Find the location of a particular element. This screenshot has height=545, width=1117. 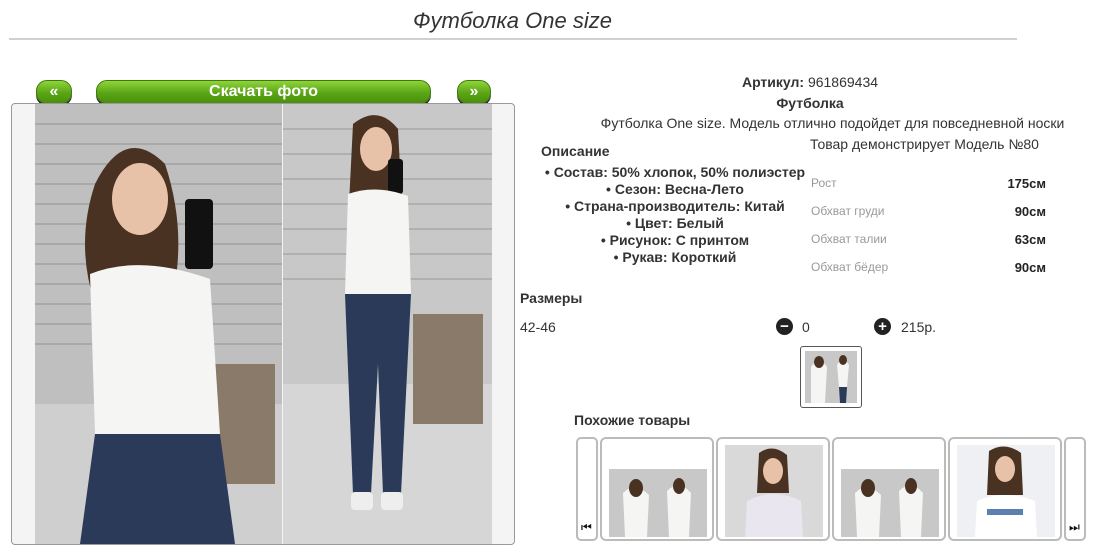

measurement-label: Обхват талии is located at coordinates (849, 239).